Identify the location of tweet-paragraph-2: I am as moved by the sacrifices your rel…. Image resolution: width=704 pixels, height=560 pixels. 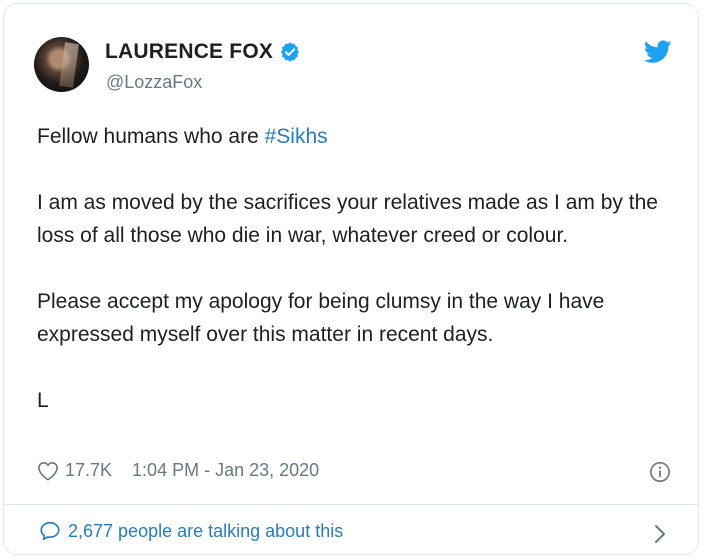
(350, 219).